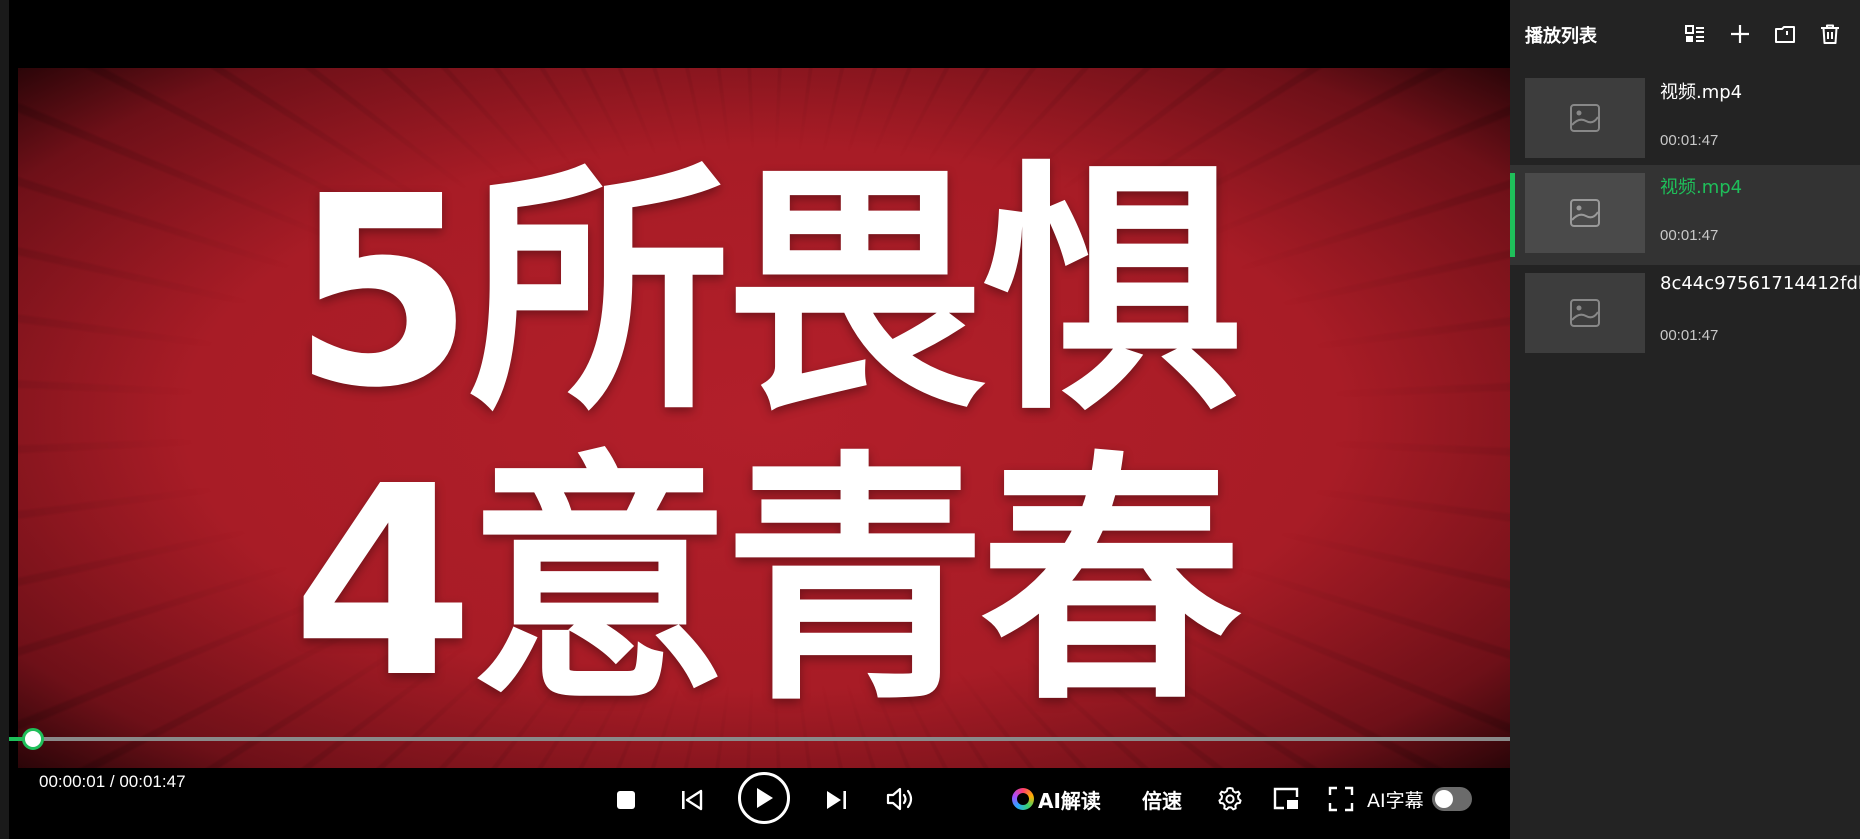  Describe the element at coordinates (1023, 799) in the screenshot. I see `ai-logo-icon` at that location.